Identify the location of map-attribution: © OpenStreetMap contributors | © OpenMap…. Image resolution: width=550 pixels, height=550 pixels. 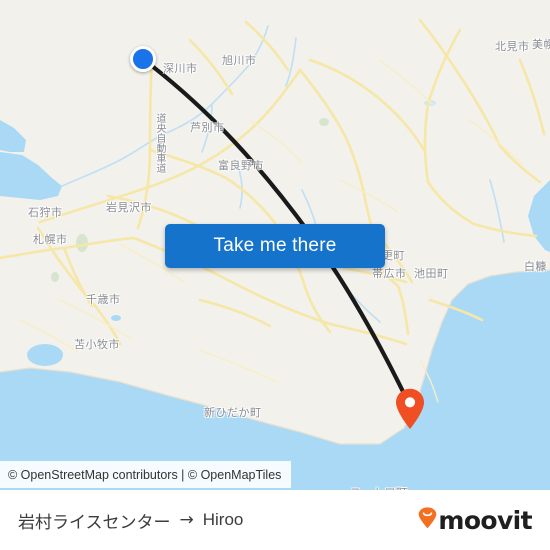
(146, 474).